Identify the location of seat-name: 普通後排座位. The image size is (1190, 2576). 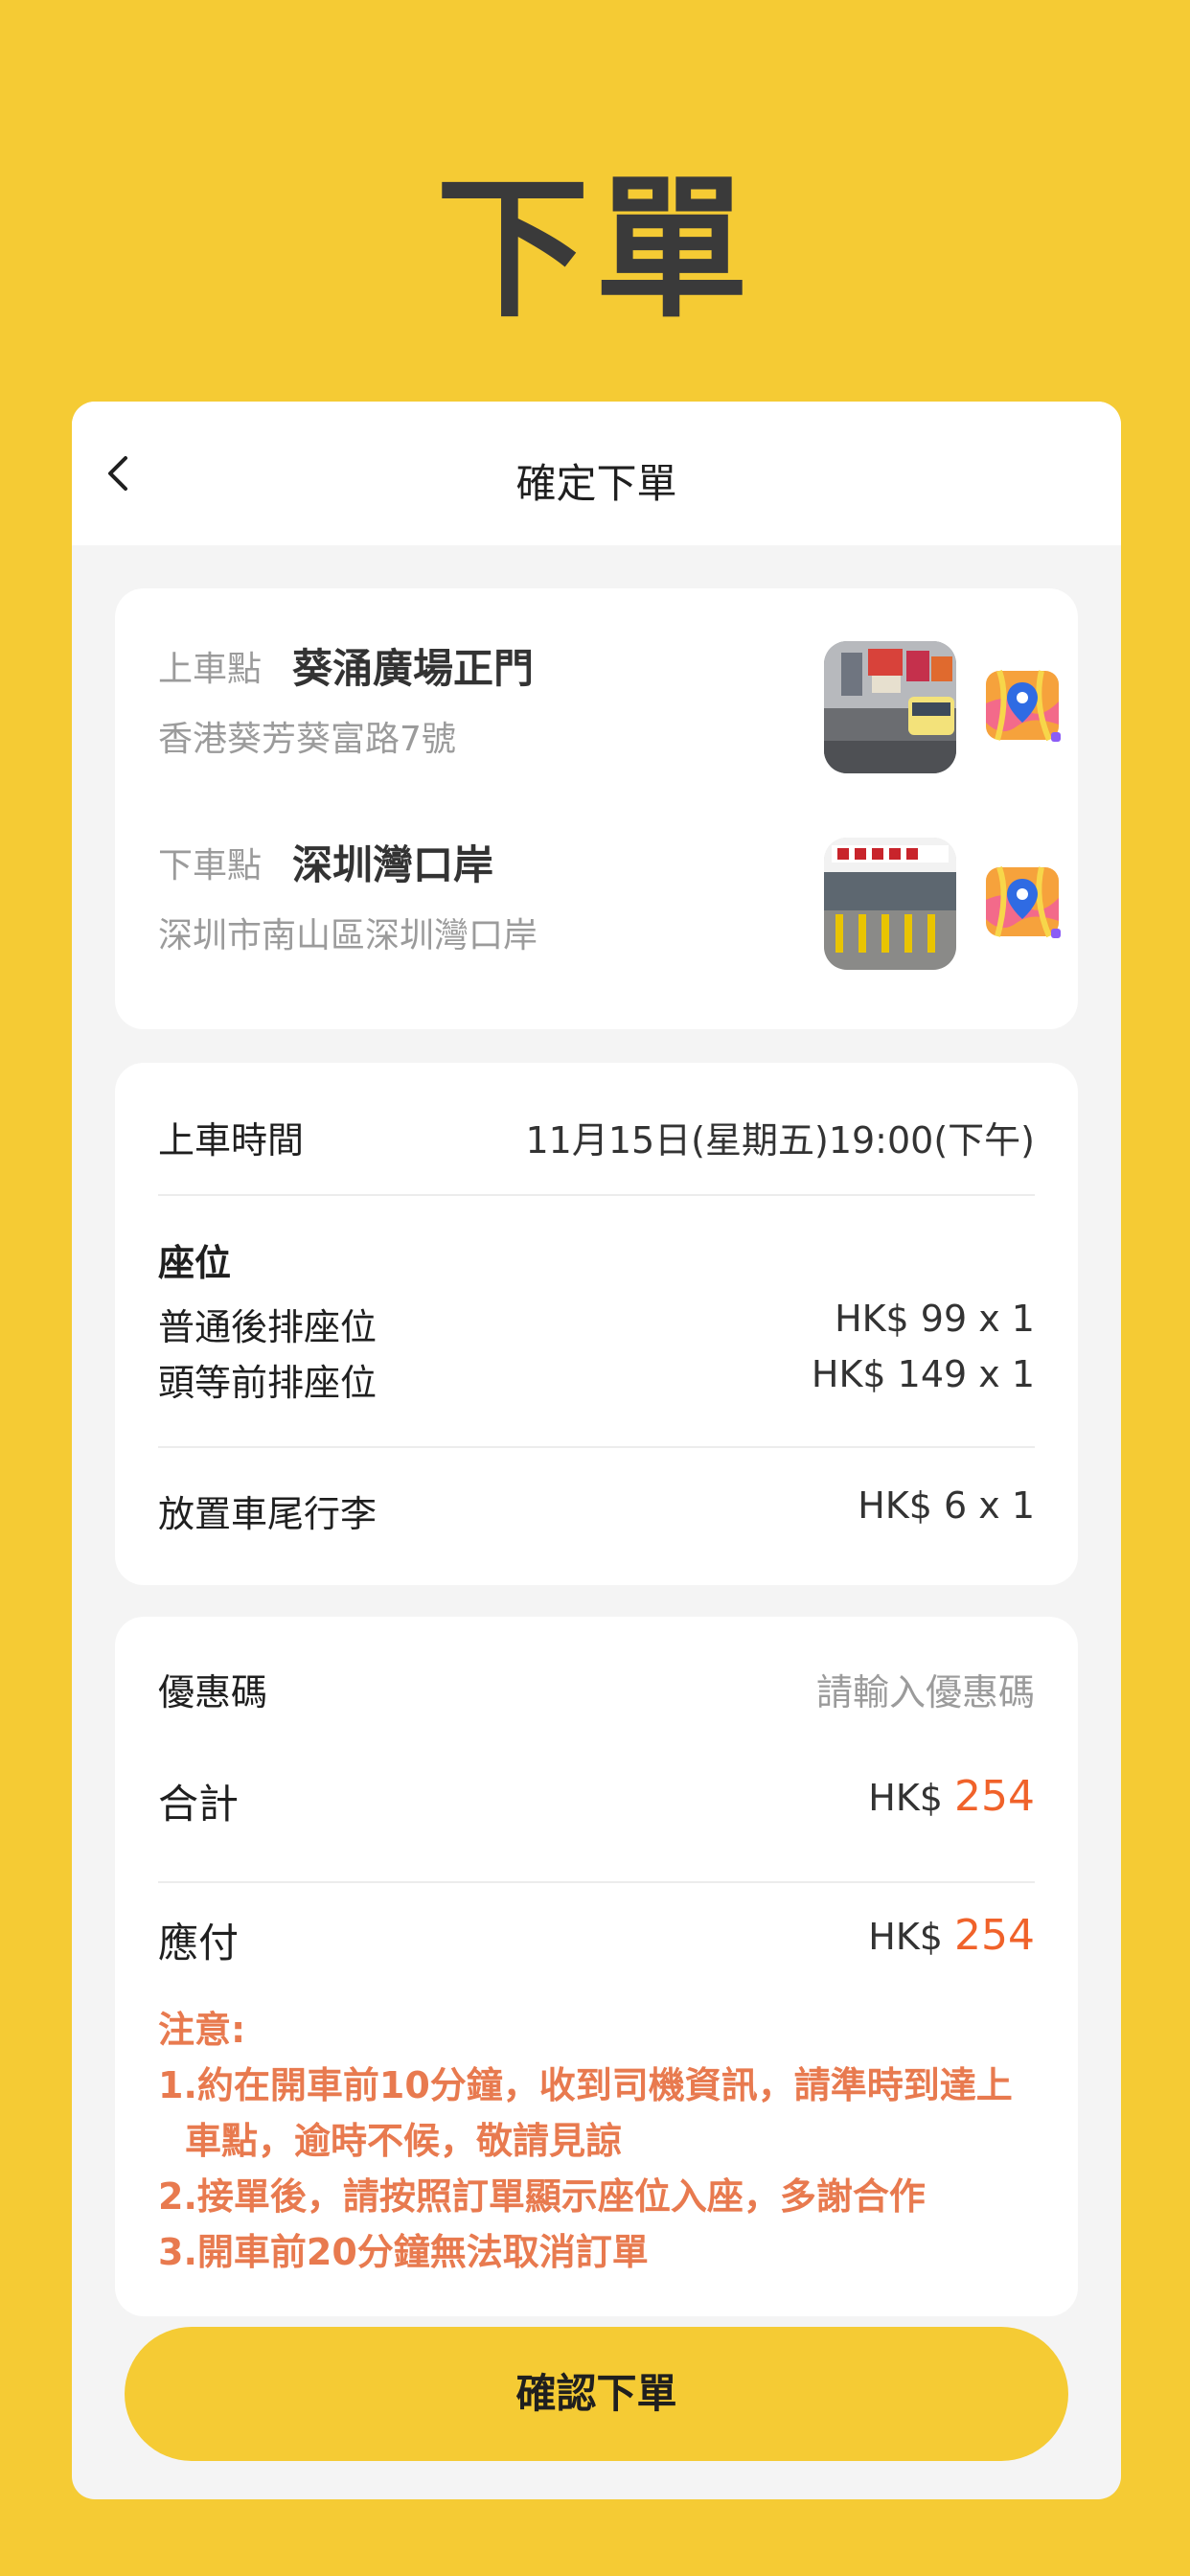
(268, 1327).